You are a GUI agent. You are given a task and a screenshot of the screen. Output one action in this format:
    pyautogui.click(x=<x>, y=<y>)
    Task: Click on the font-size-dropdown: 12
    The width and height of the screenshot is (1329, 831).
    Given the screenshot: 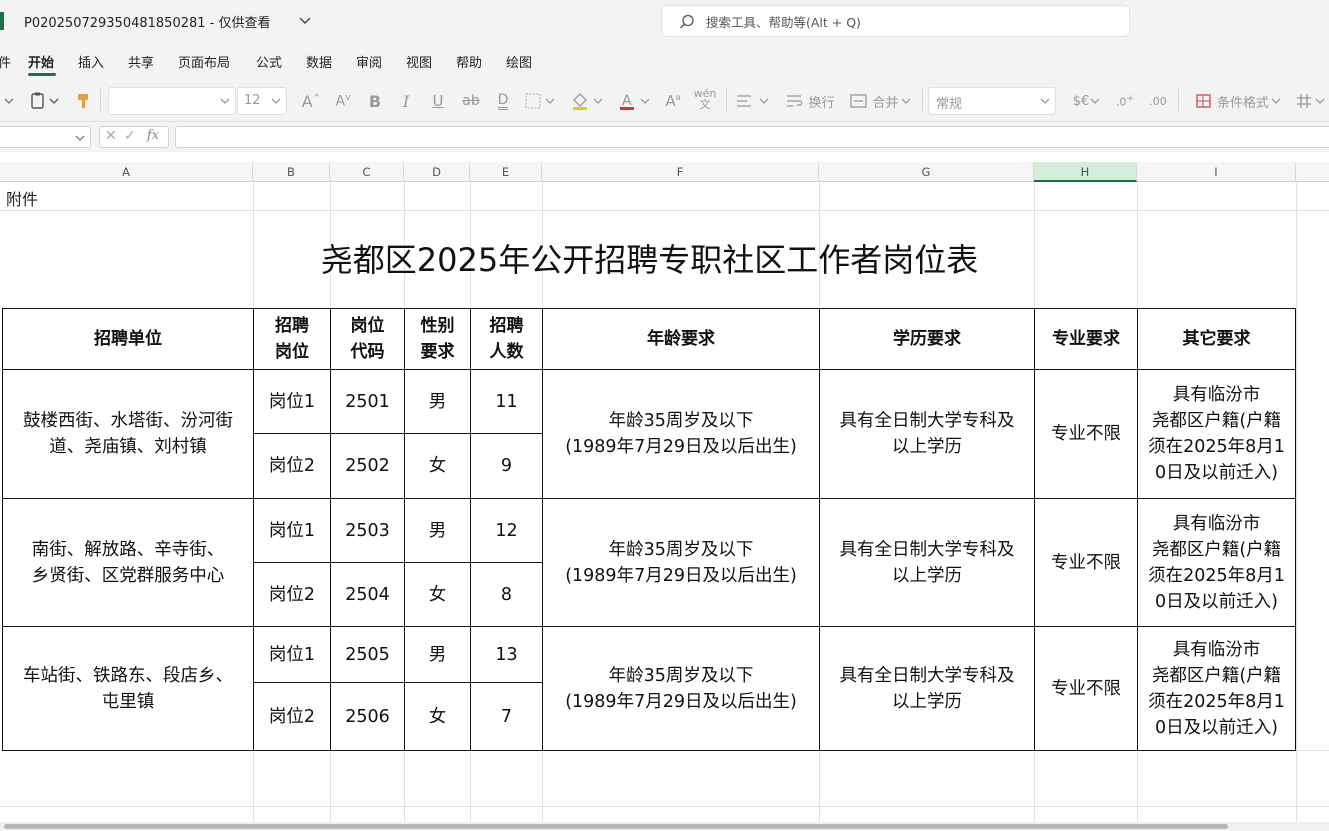 What is the action you would take?
    pyautogui.click(x=262, y=101)
    